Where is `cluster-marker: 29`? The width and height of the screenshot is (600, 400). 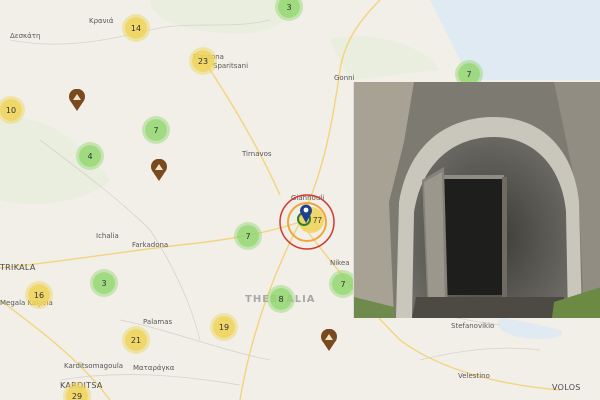
cluster-marker: 29 is located at coordinates (77, 392).